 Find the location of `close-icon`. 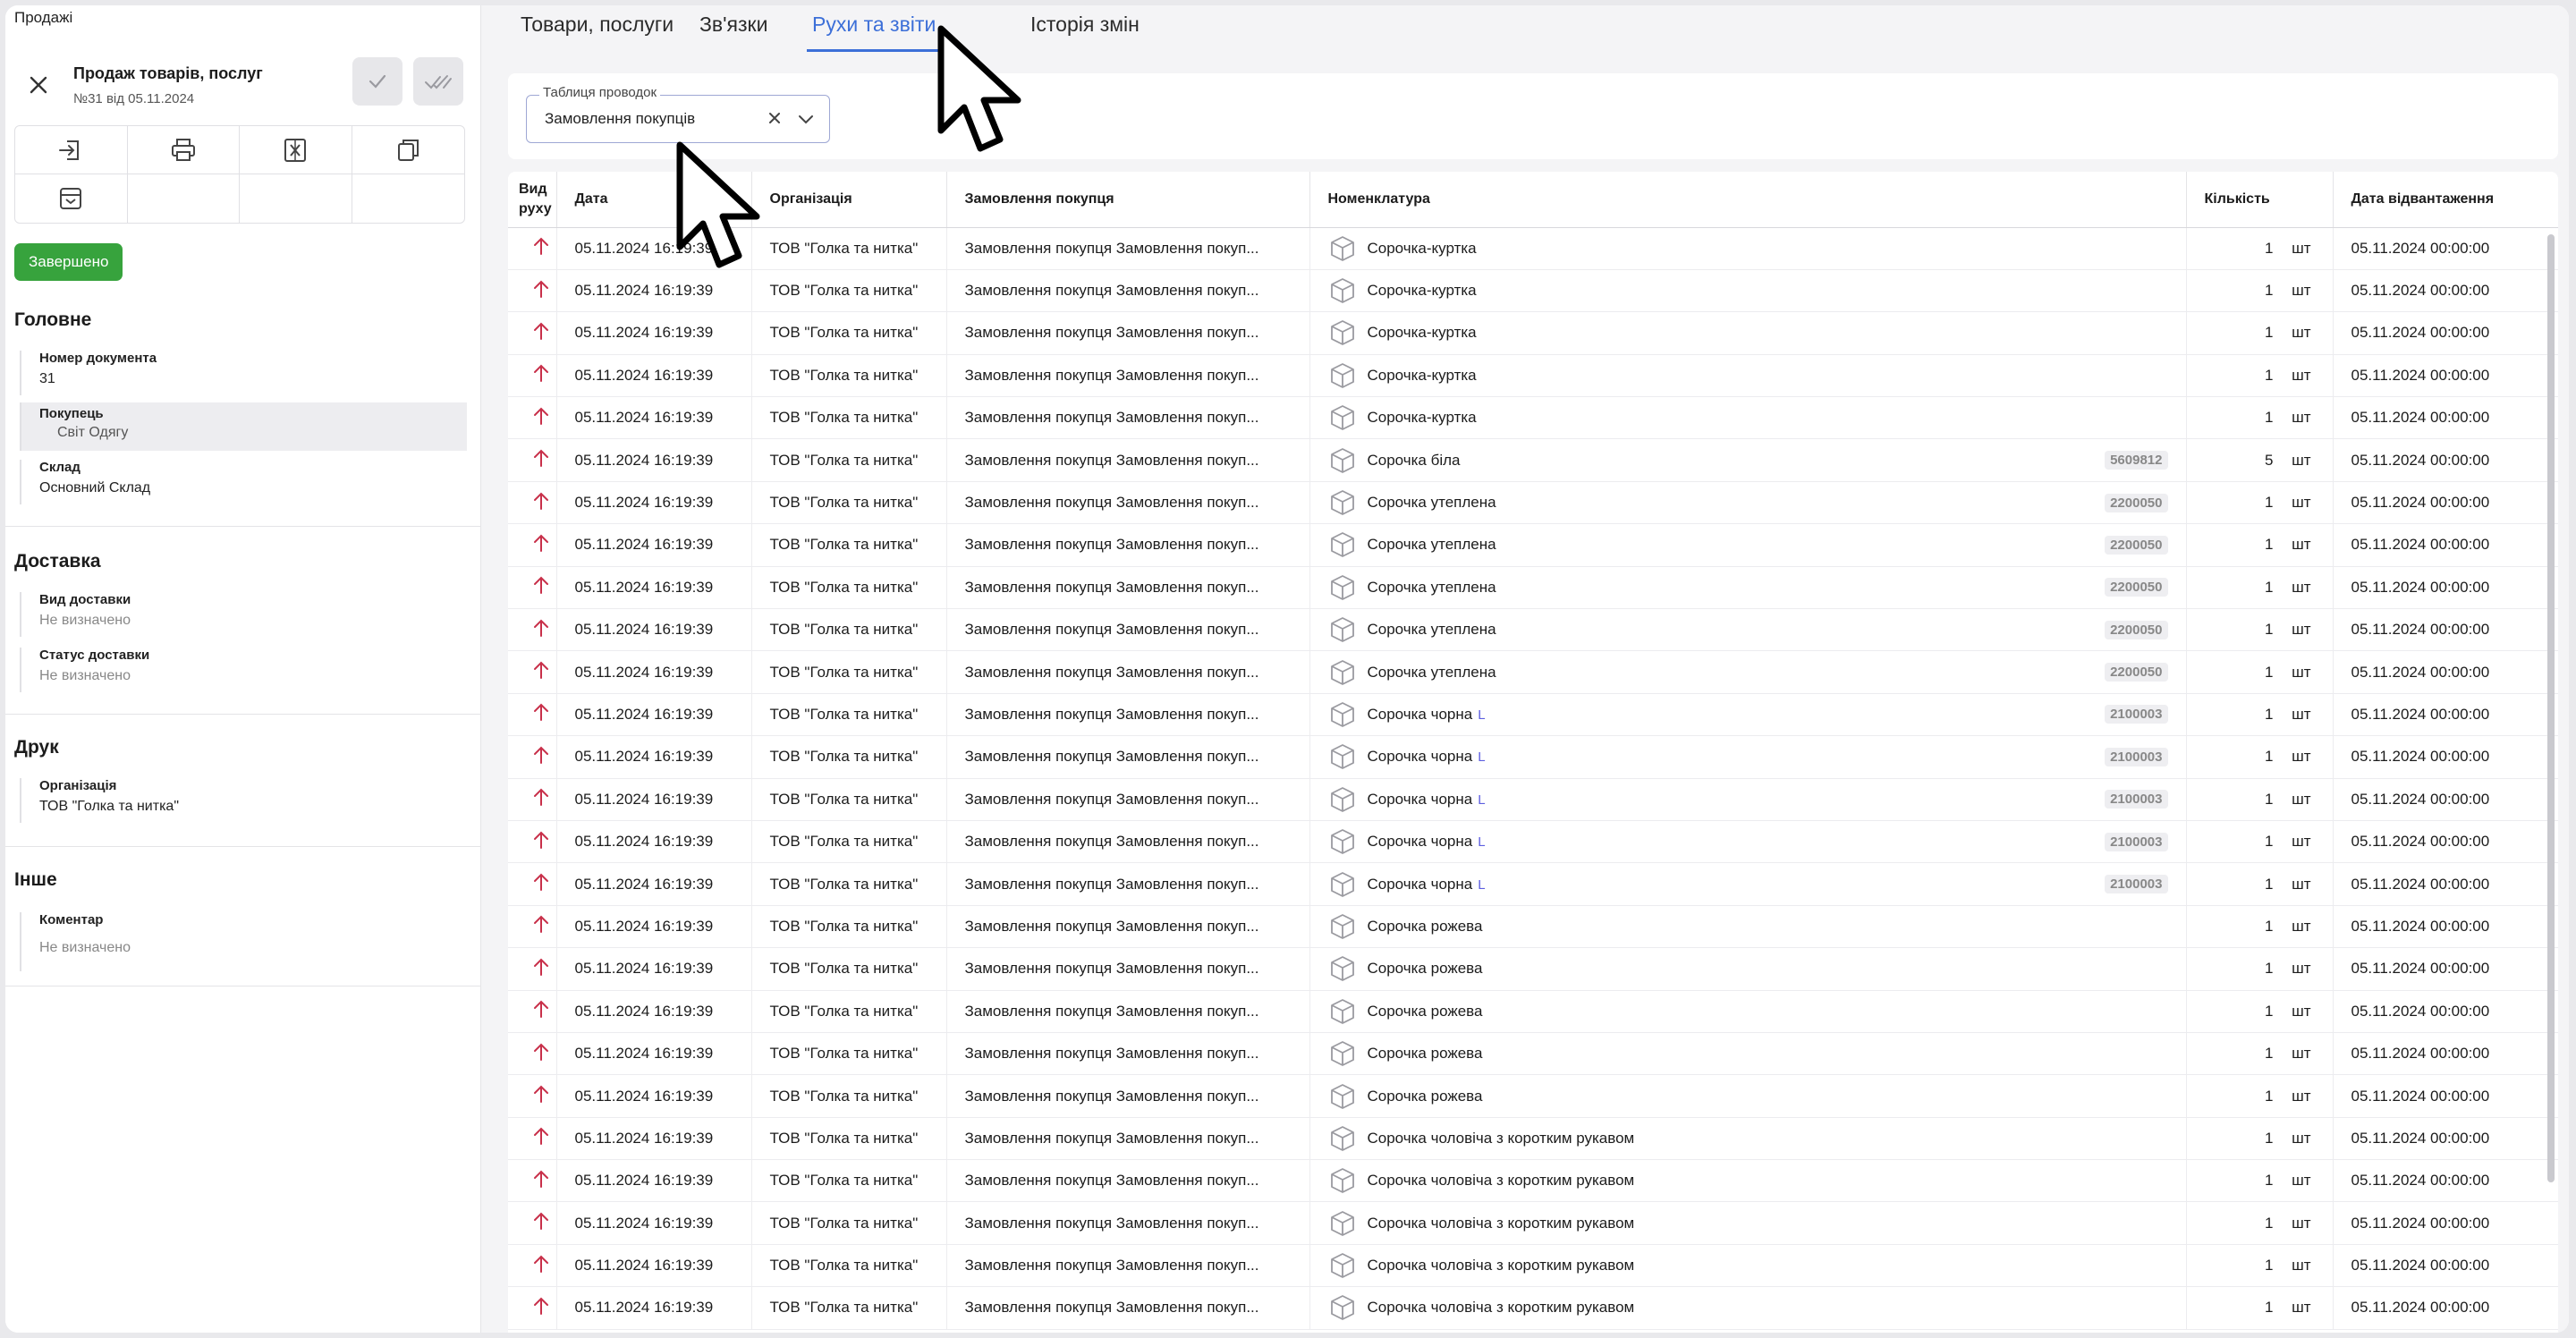

close-icon is located at coordinates (38, 85).